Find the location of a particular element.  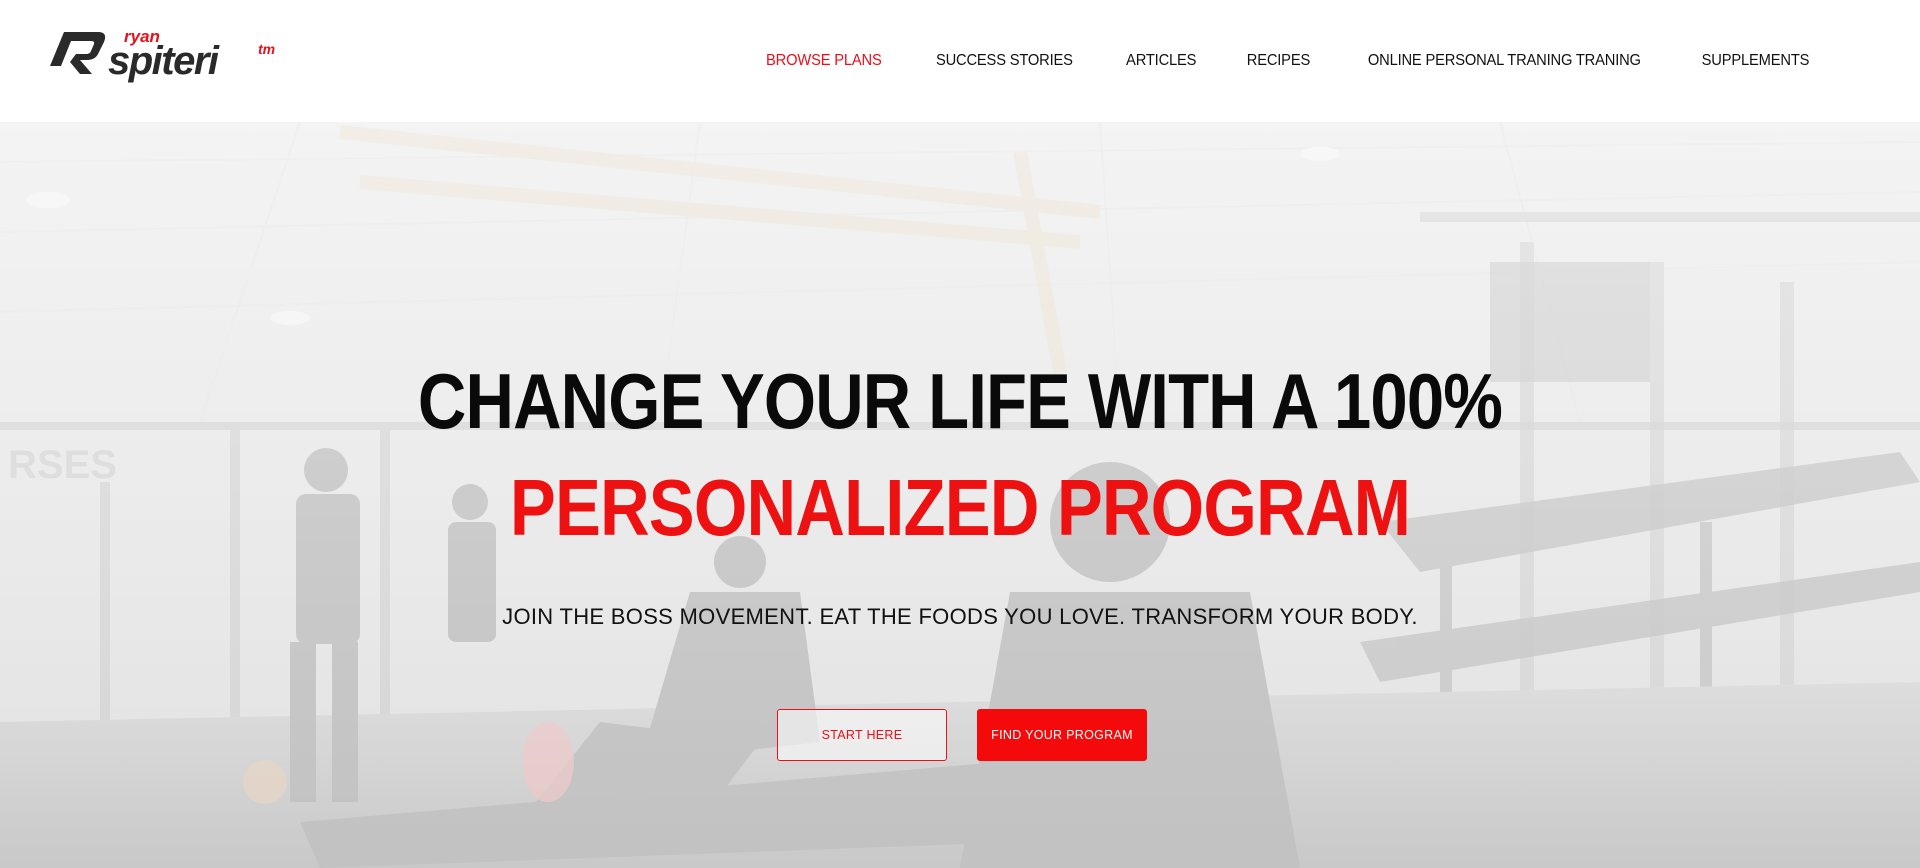

nav-item-supplements: SUPPLEMENTS is located at coordinates (1756, 61).